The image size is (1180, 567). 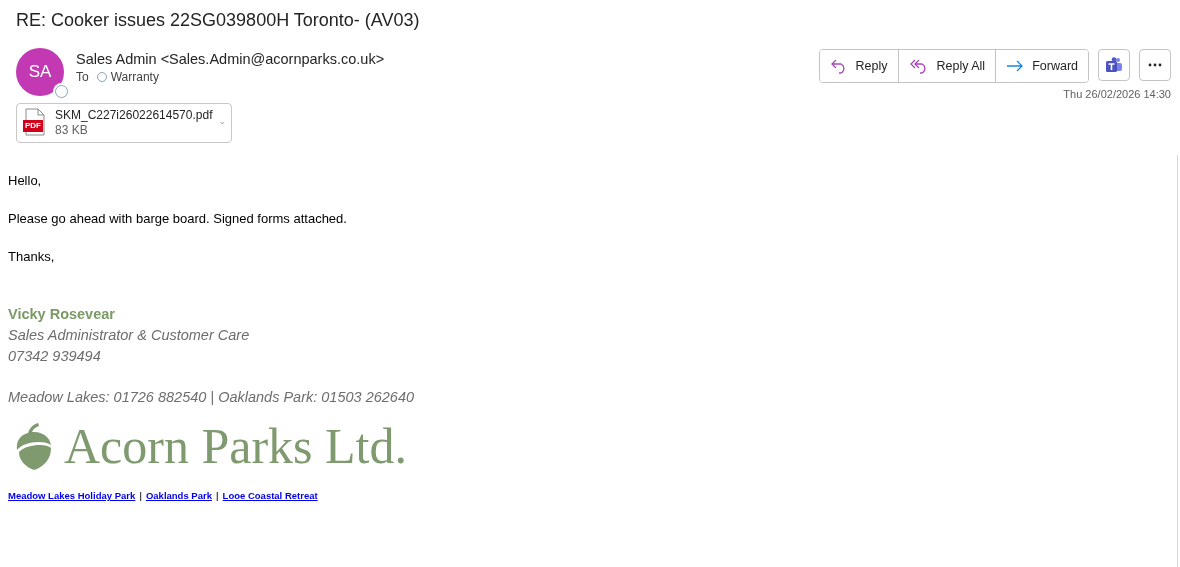 I want to click on email-subject: RE: Cooker issues 22SG039800H Toronto- (AV03), so click(x=218, y=20).